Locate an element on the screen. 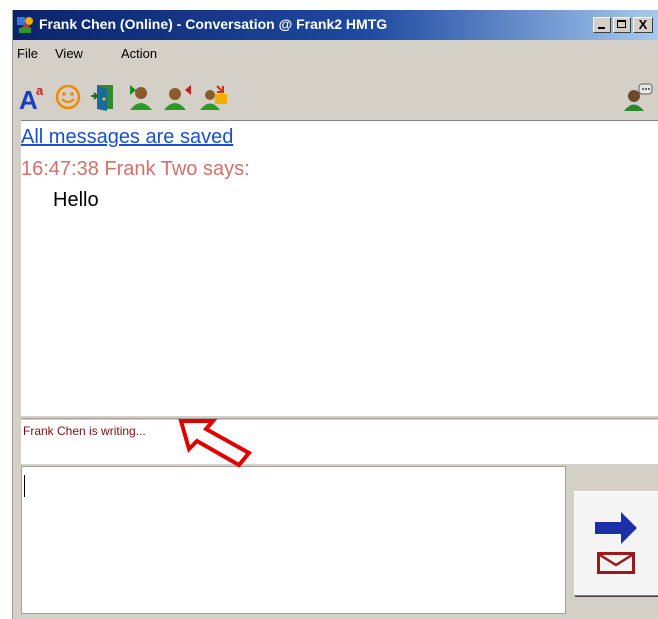 The width and height of the screenshot is (658, 619). menu-file: File is located at coordinates (27, 53).